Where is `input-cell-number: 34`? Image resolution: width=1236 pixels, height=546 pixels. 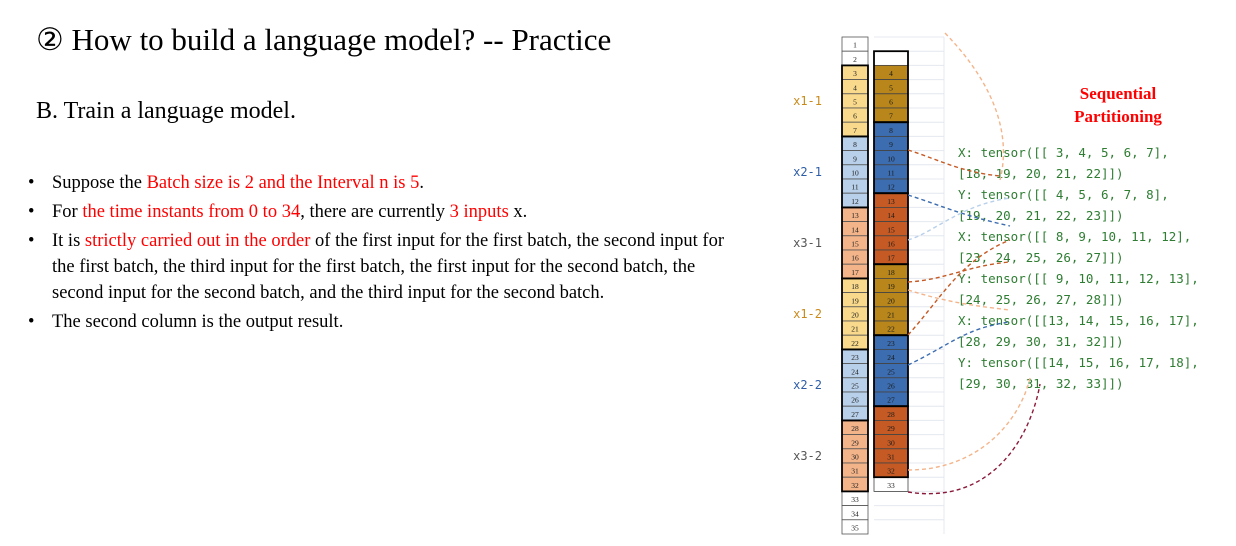
input-cell-number: 34 is located at coordinates (855, 513).